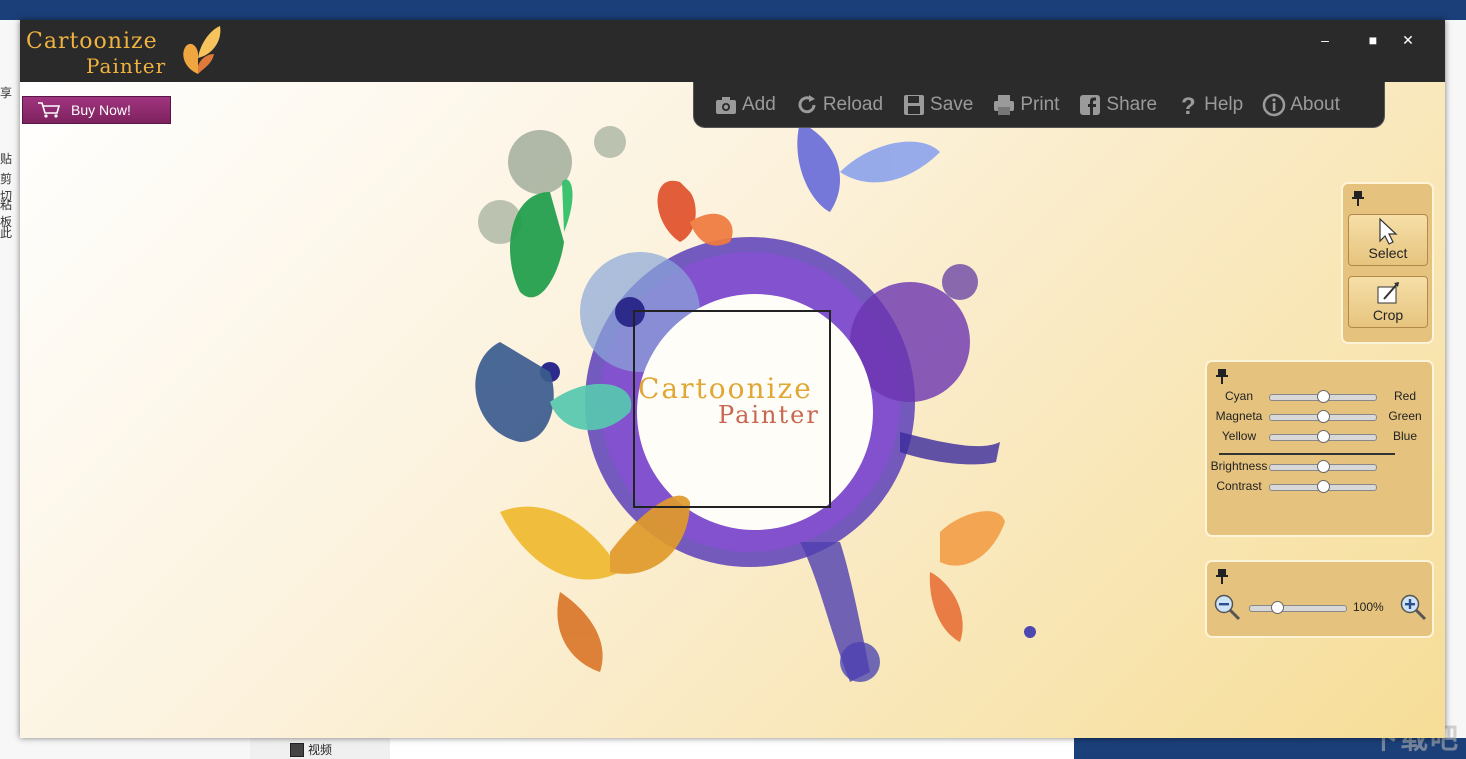  I want to click on contrast-slider, so click(1323, 486).